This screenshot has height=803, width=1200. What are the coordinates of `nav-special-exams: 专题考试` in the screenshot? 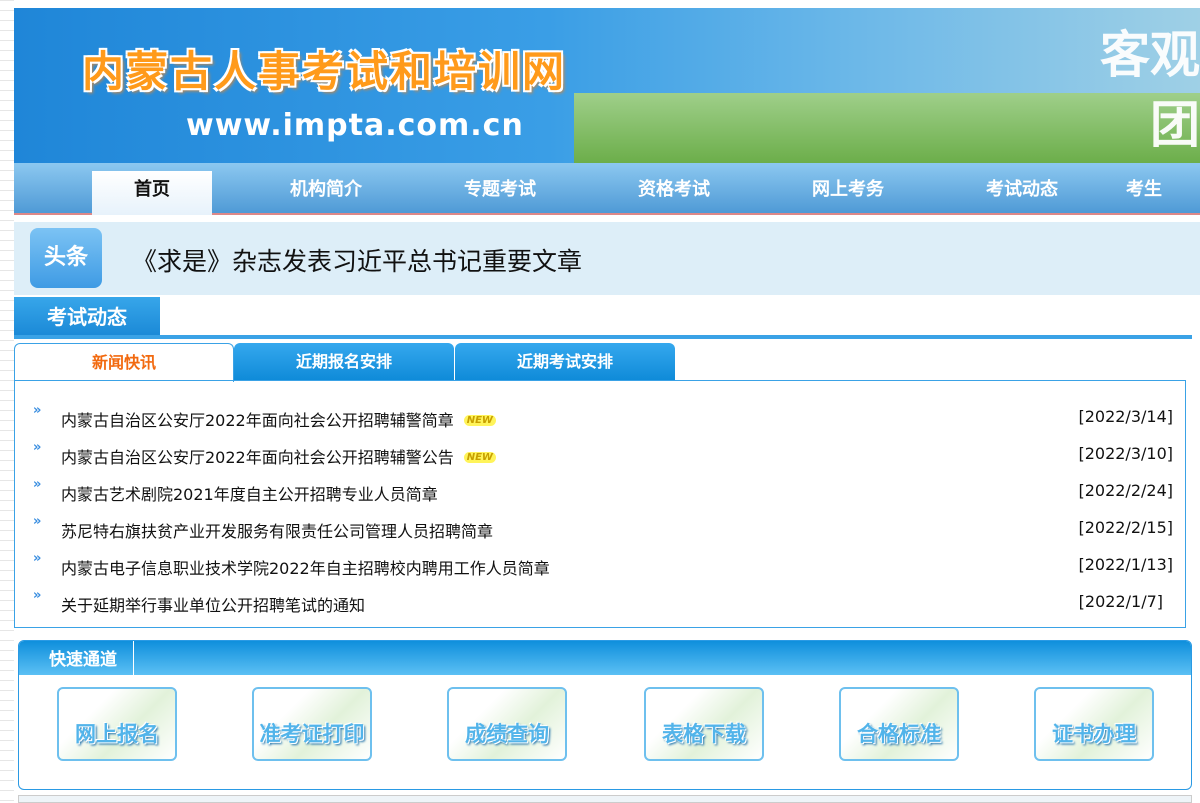 It's located at (500, 188).